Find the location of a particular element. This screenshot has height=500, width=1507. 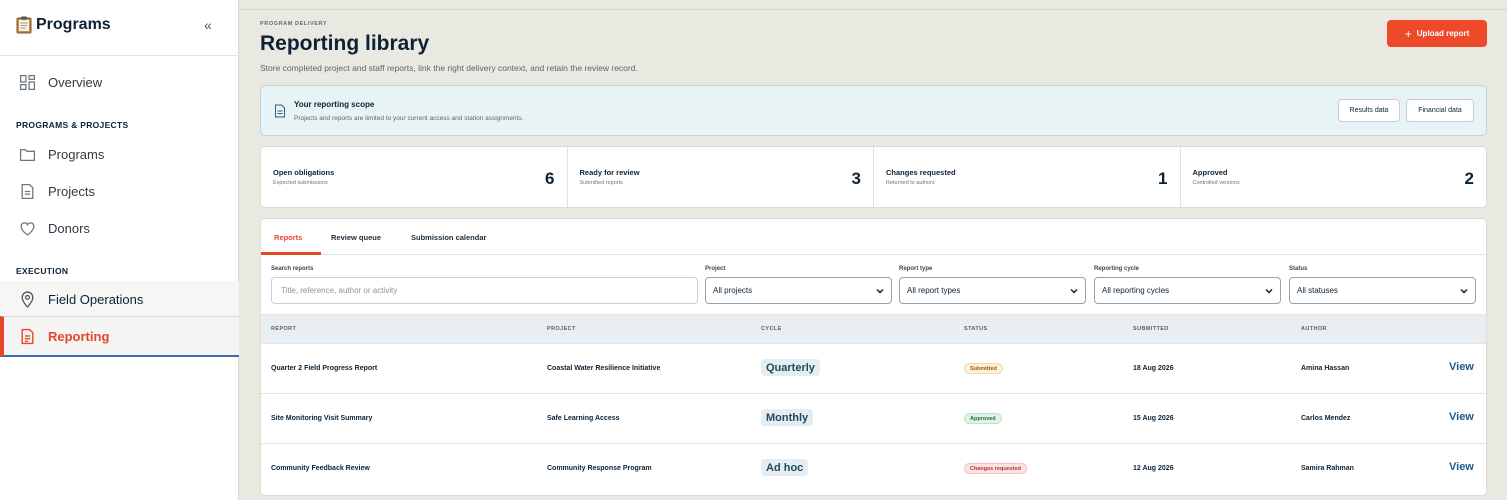

stat-value: 6 is located at coordinates (550, 178).